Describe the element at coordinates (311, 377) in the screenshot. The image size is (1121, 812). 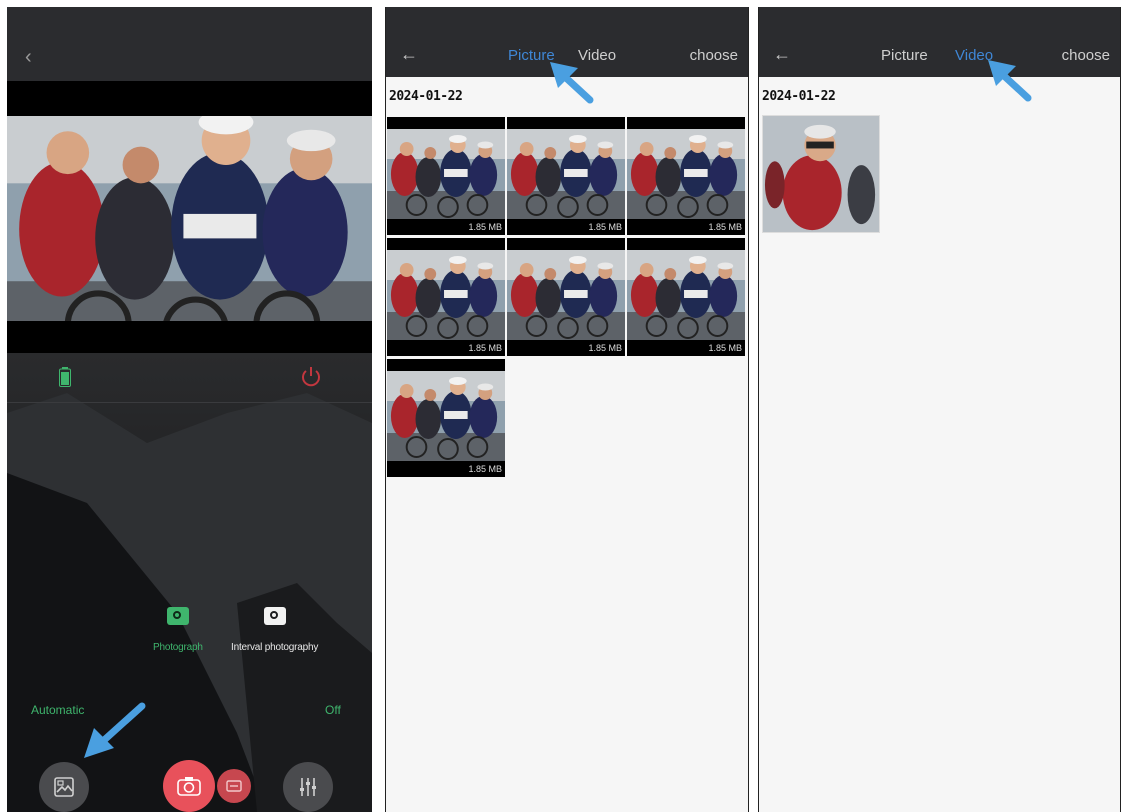
I see `power-icon` at that location.